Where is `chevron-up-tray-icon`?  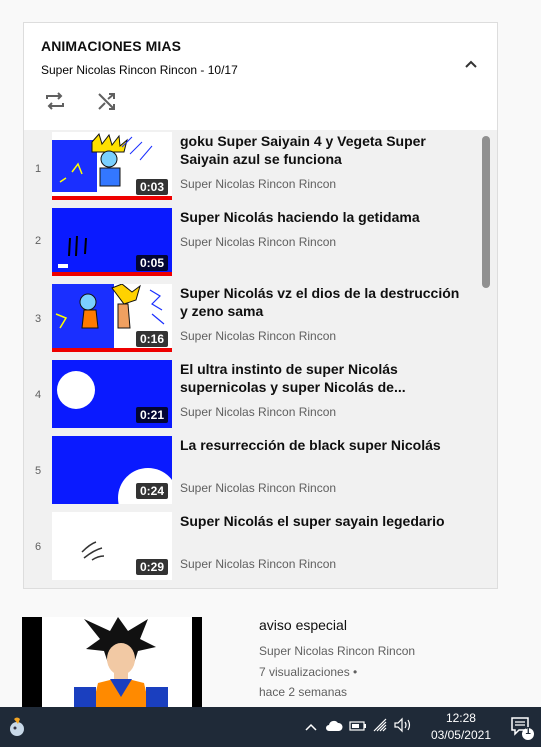
chevron-up-tray-icon is located at coordinates (311, 728).